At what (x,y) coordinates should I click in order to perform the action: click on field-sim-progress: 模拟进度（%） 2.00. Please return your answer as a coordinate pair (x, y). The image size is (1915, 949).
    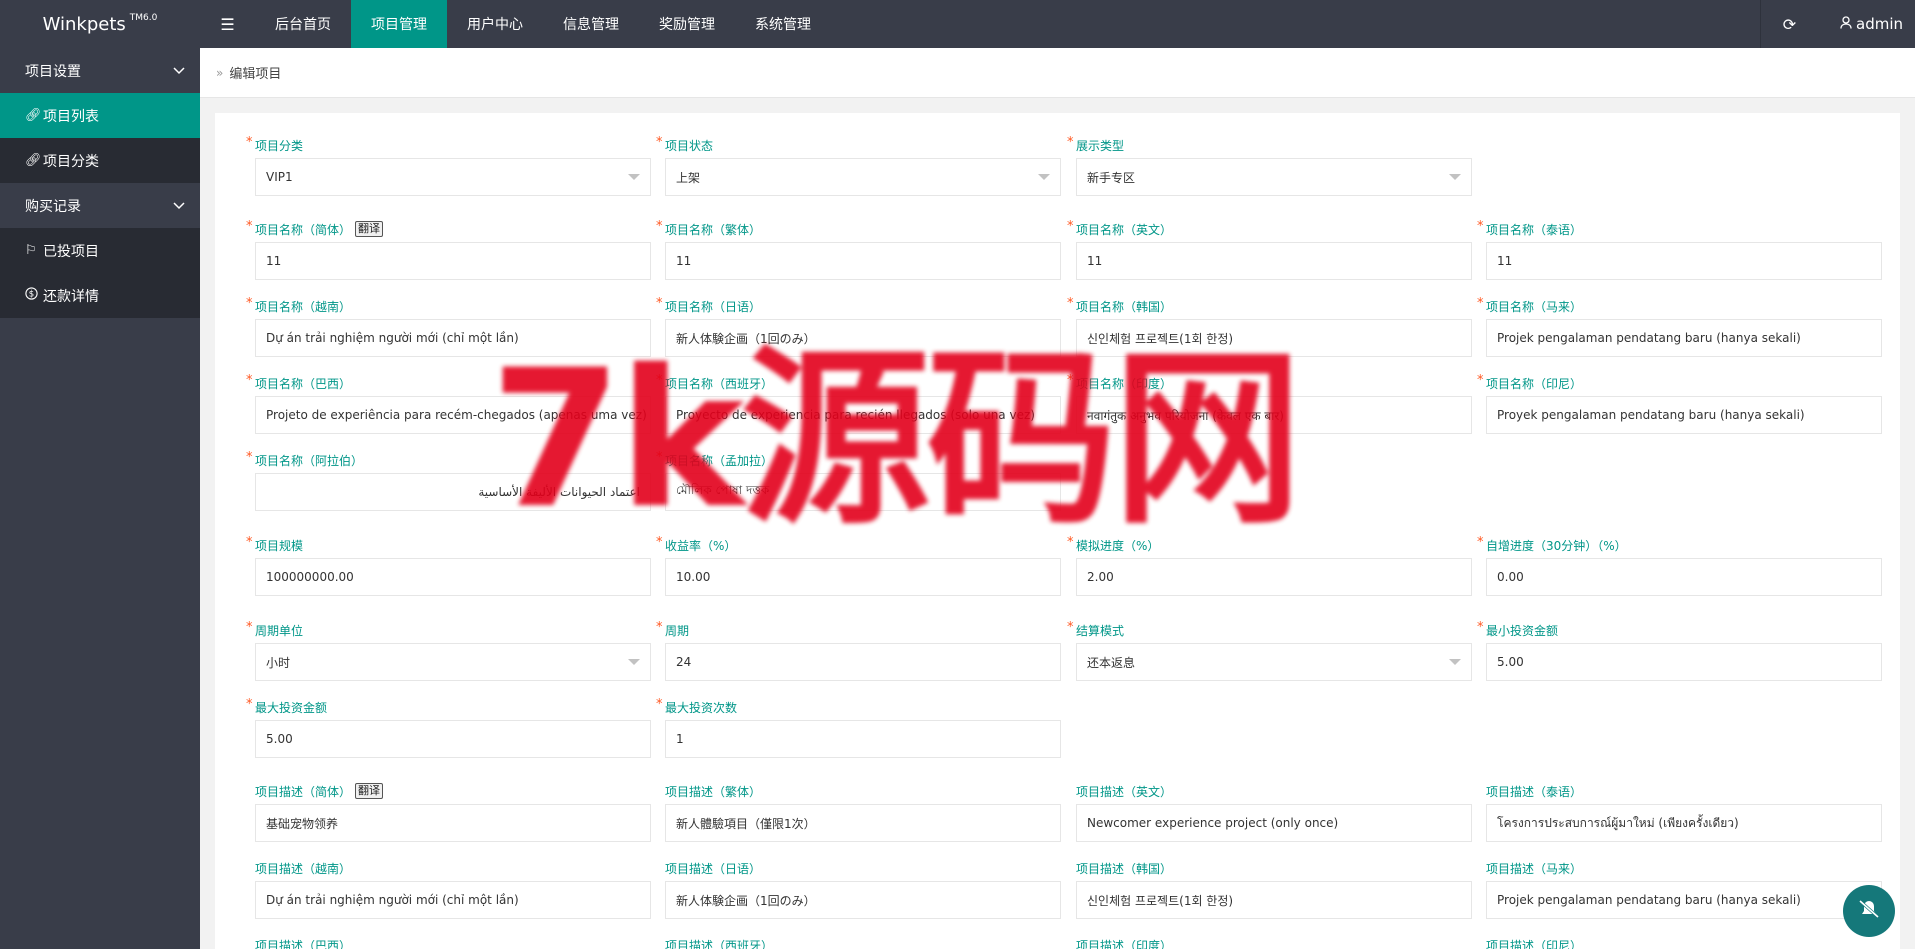
    Looking at the image, I should click on (1274, 566).